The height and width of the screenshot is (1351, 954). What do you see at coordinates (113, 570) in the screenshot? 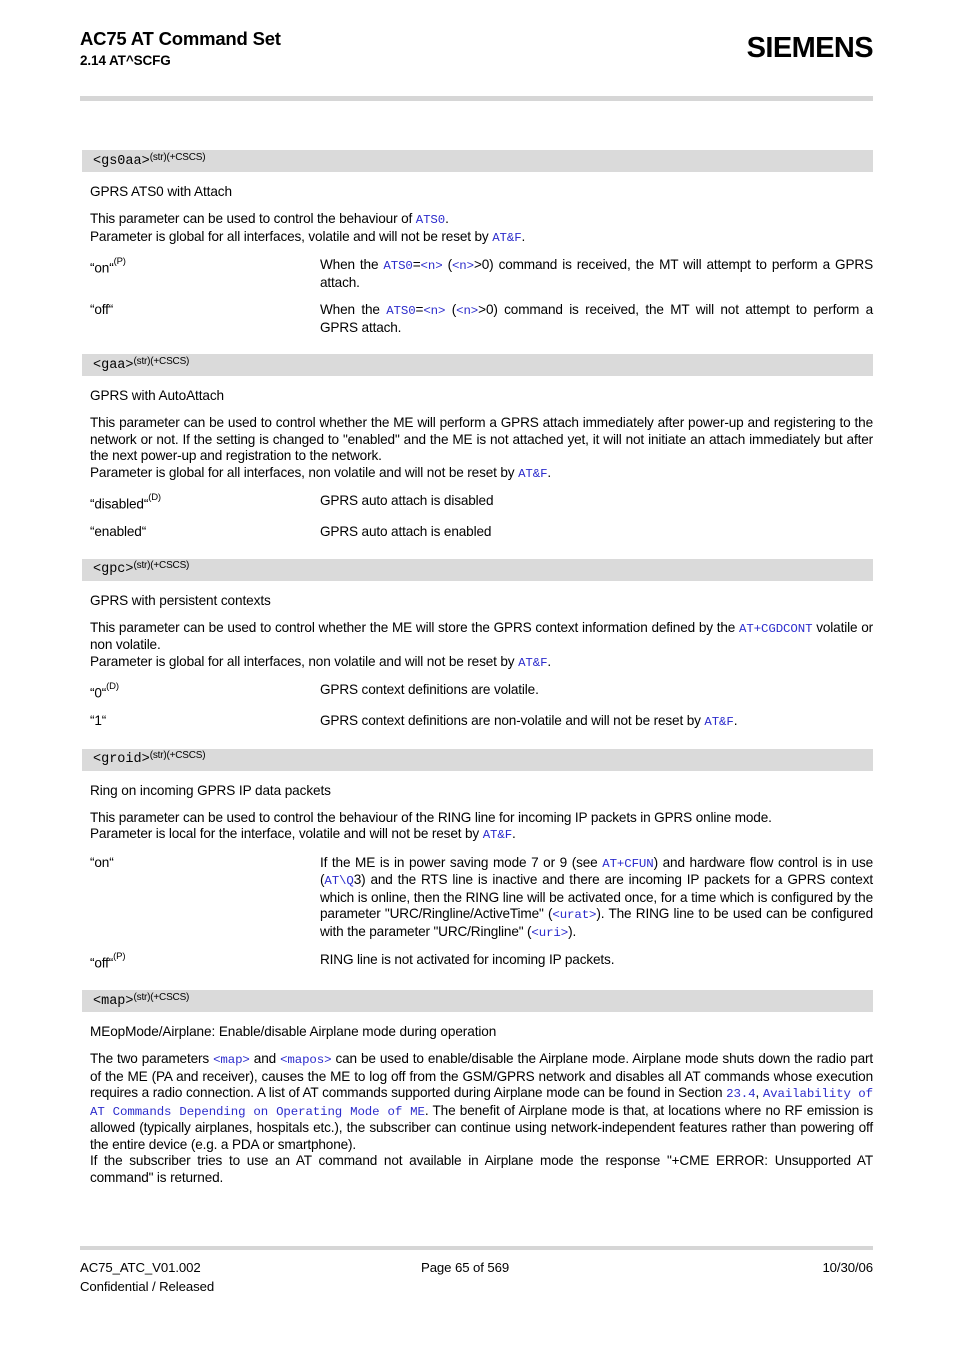
I see `parameter-name: <gpc>` at bounding box center [113, 570].